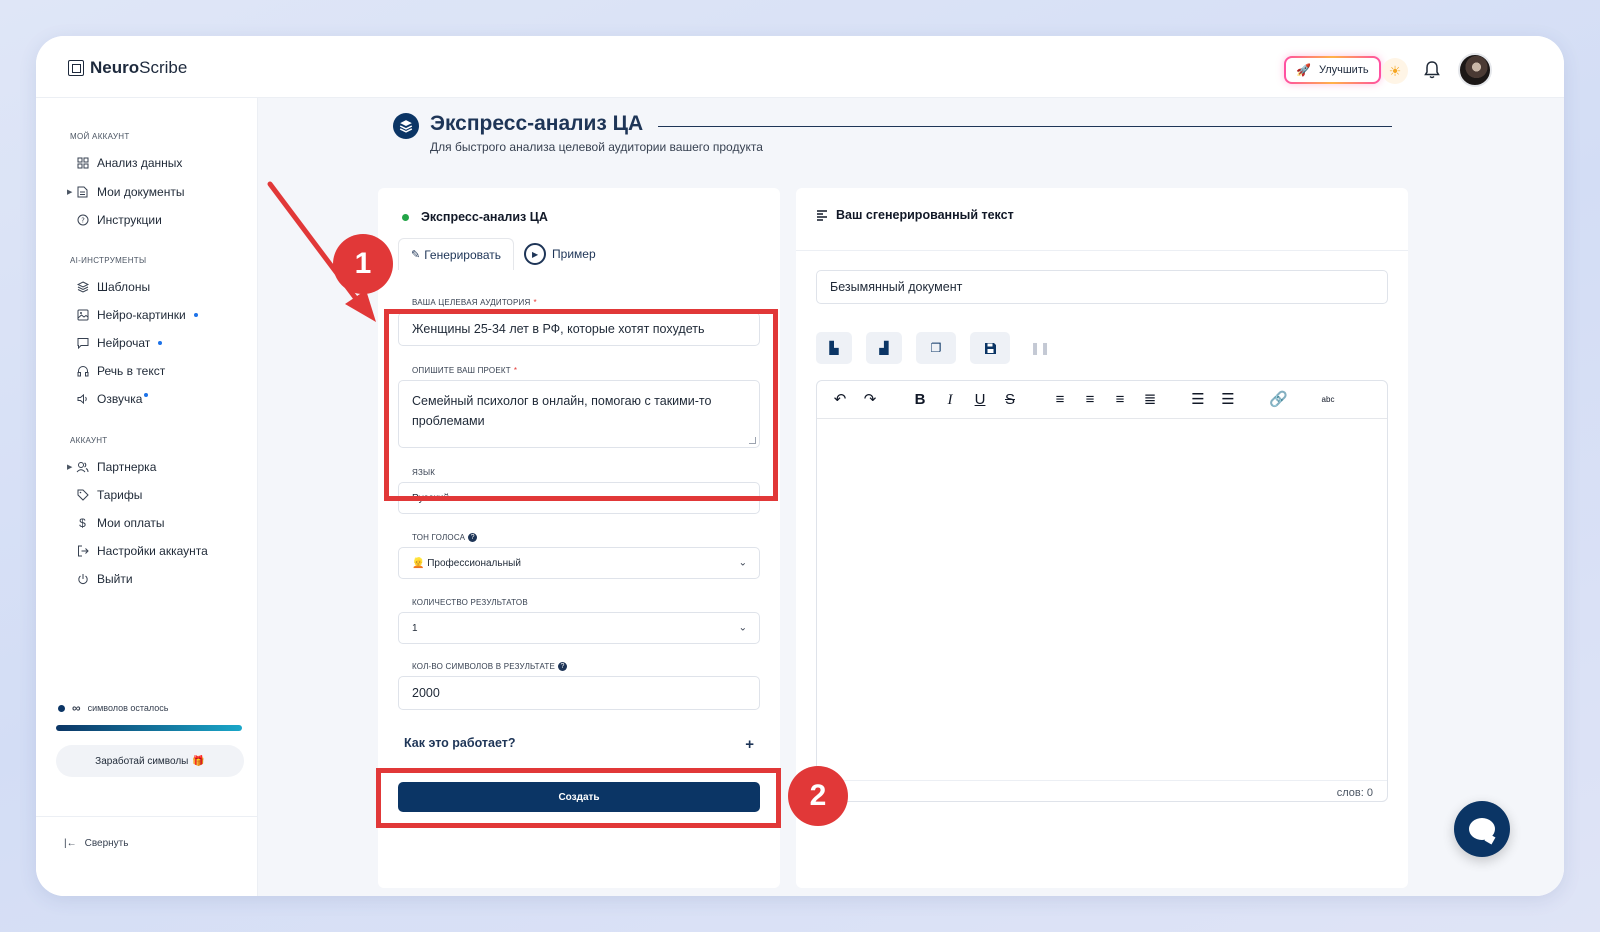 The image size is (1600, 932). What do you see at coordinates (363, 264) in the screenshot?
I see `annotation-step-1: 1` at bounding box center [363, 264].